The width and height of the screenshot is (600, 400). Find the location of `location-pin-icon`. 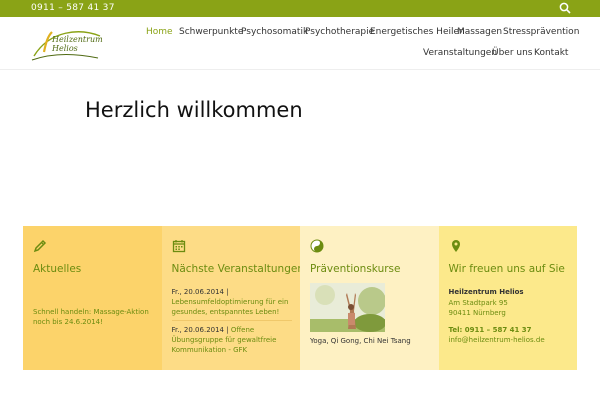

location-pin-icon is located at coordinates (455, 246).